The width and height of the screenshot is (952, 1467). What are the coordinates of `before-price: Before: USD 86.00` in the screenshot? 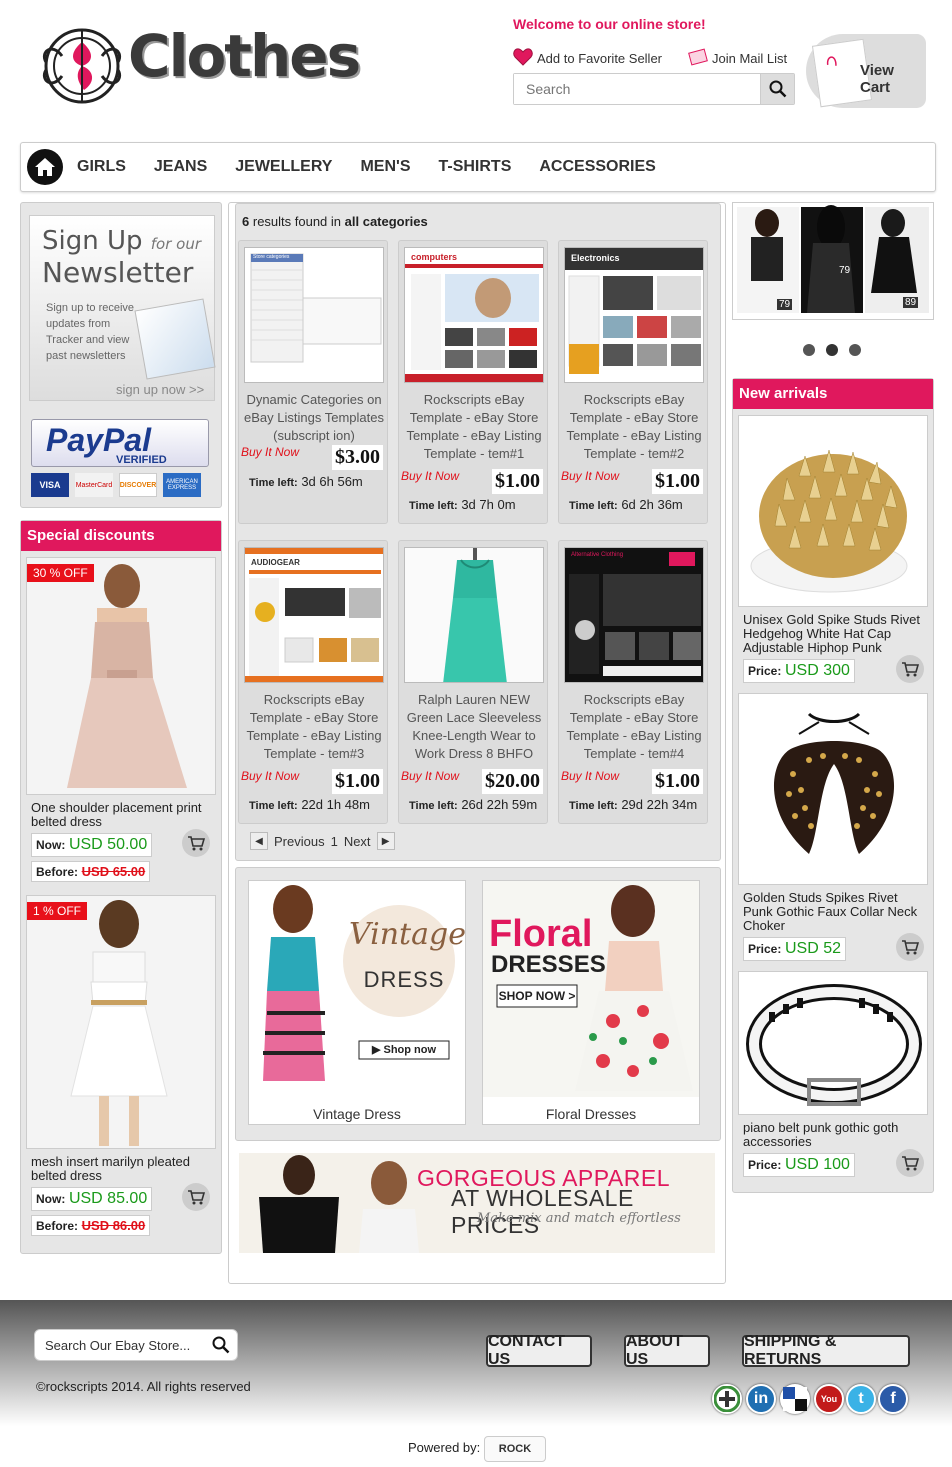 It's located at (91, 1225).